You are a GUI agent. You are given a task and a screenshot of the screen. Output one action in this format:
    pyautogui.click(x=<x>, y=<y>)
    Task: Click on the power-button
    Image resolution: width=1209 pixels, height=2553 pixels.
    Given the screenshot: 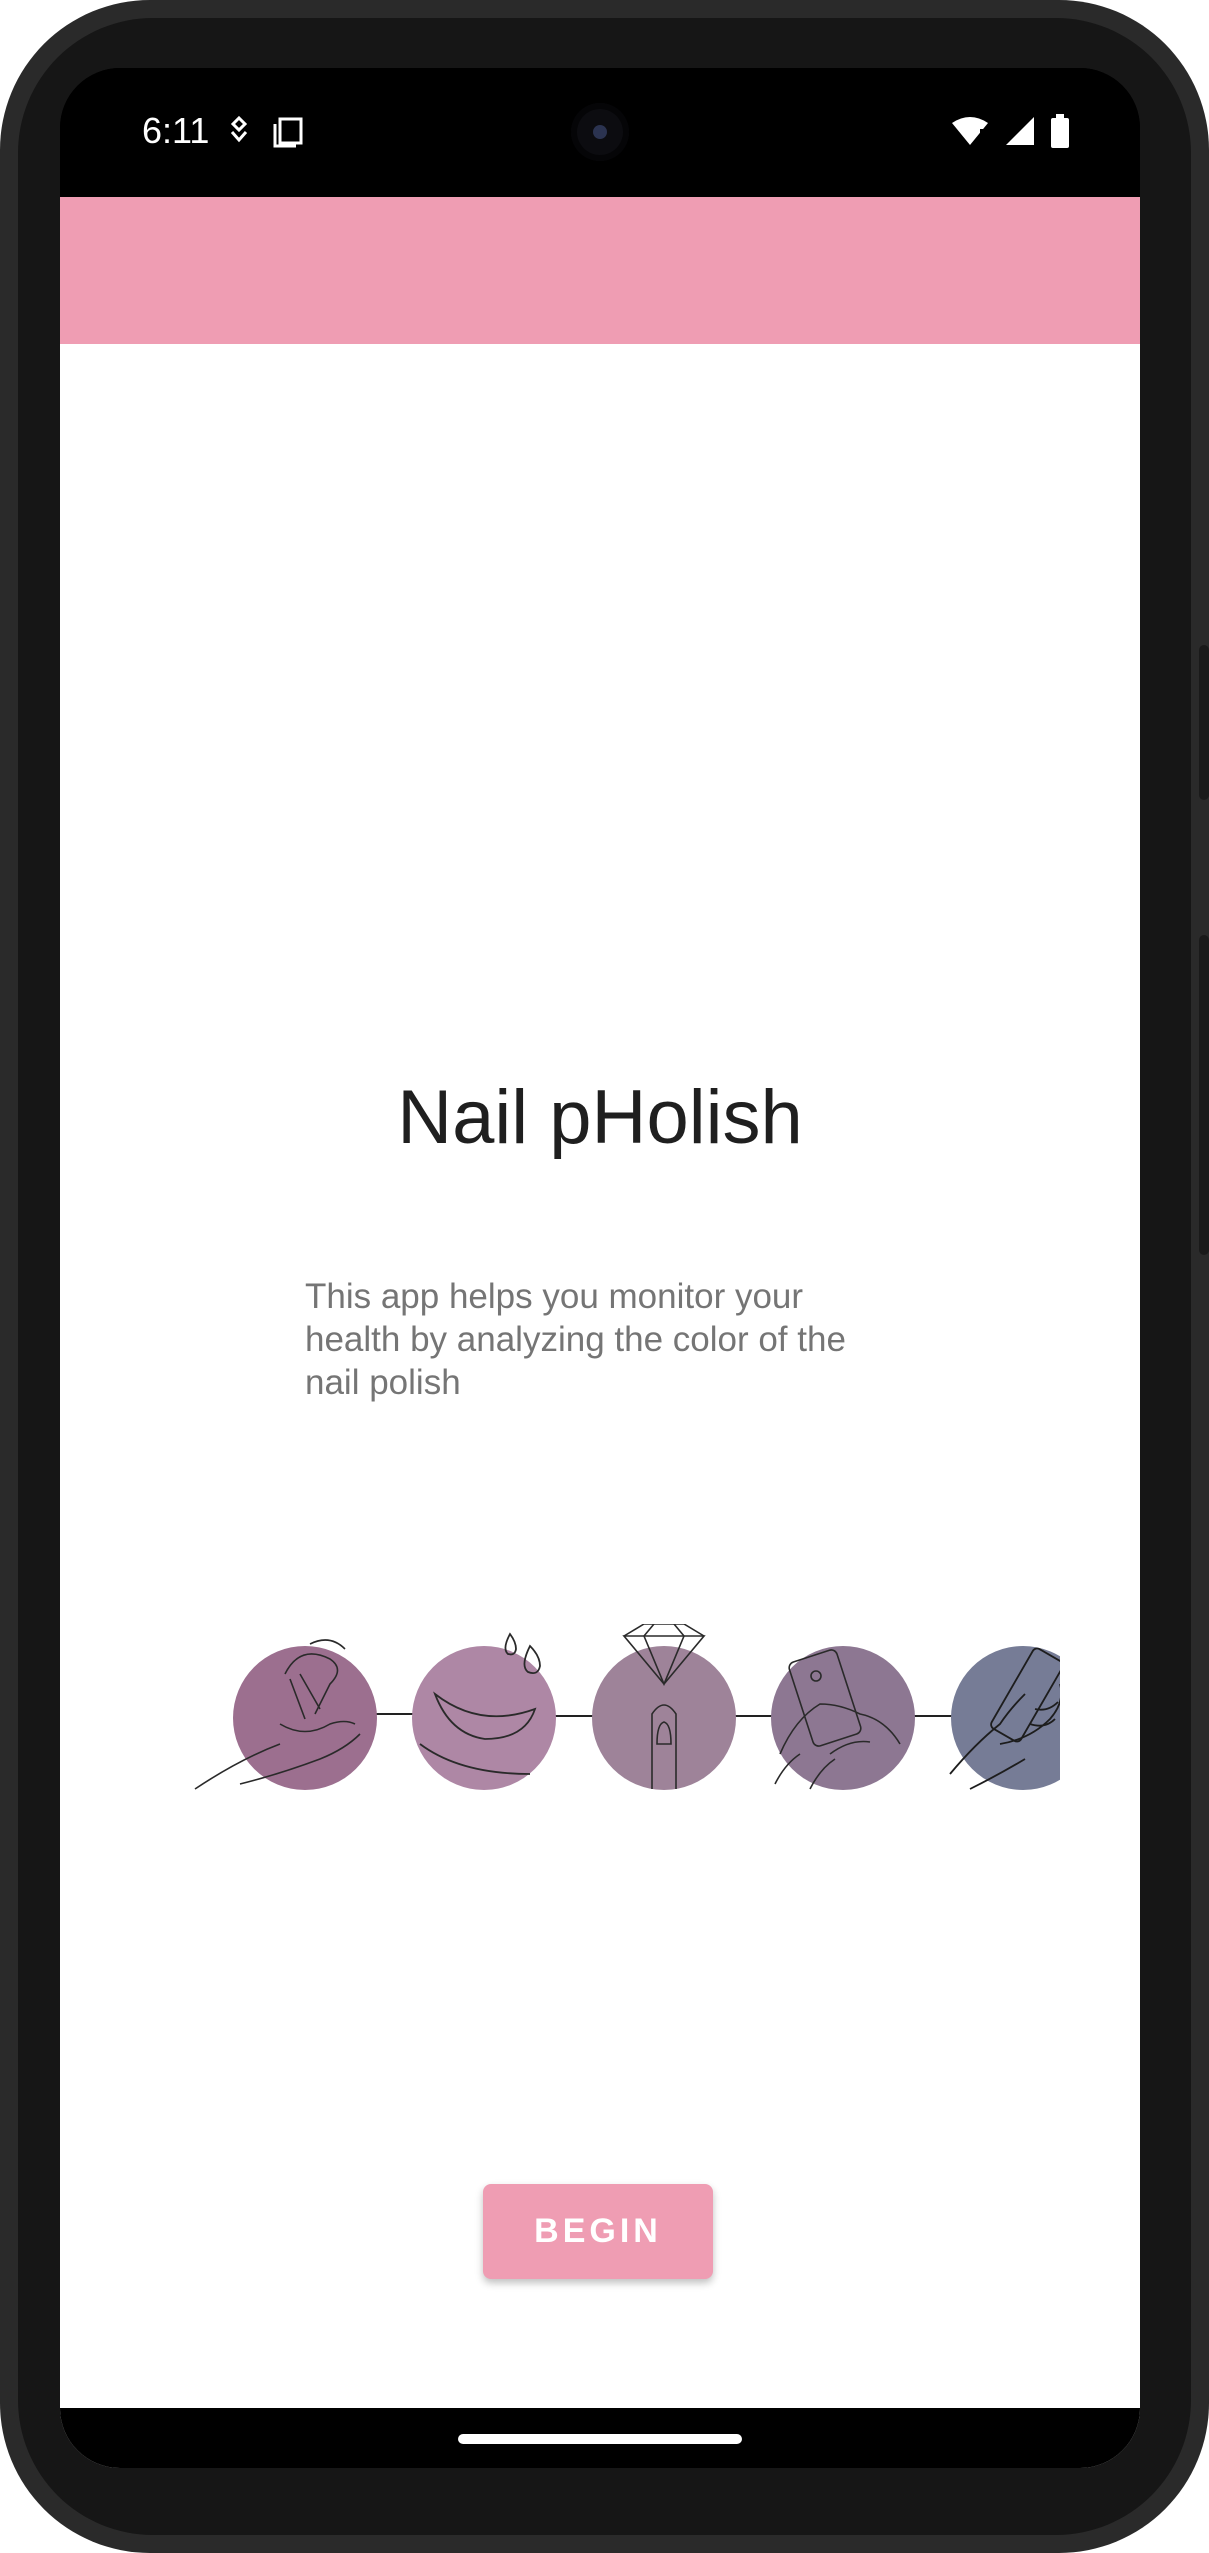 What is the action you would take?
    pyautogui.click(x=1204, y=722)
    